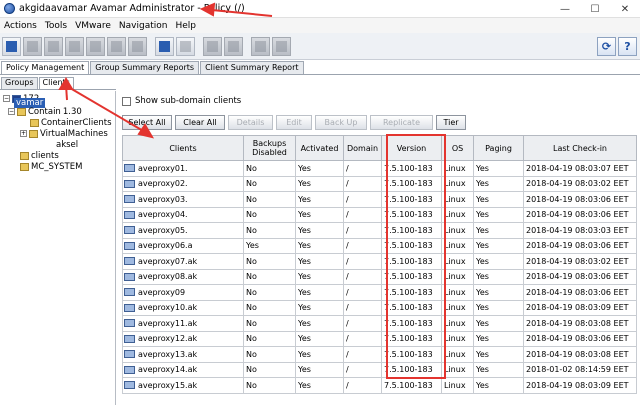 The width and height of the screenshot is (640, 405). Describe the element at coordinates (20, 26) in the screenshot. I see `menu-actions: Actions` at that location.